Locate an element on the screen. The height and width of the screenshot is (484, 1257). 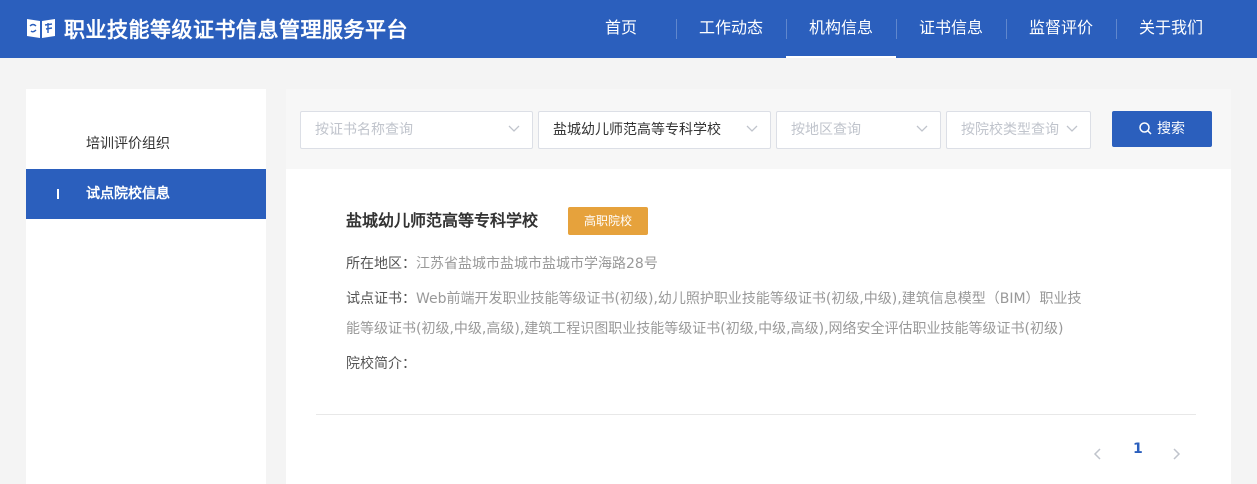
divider is located at coordinates (756, 414).